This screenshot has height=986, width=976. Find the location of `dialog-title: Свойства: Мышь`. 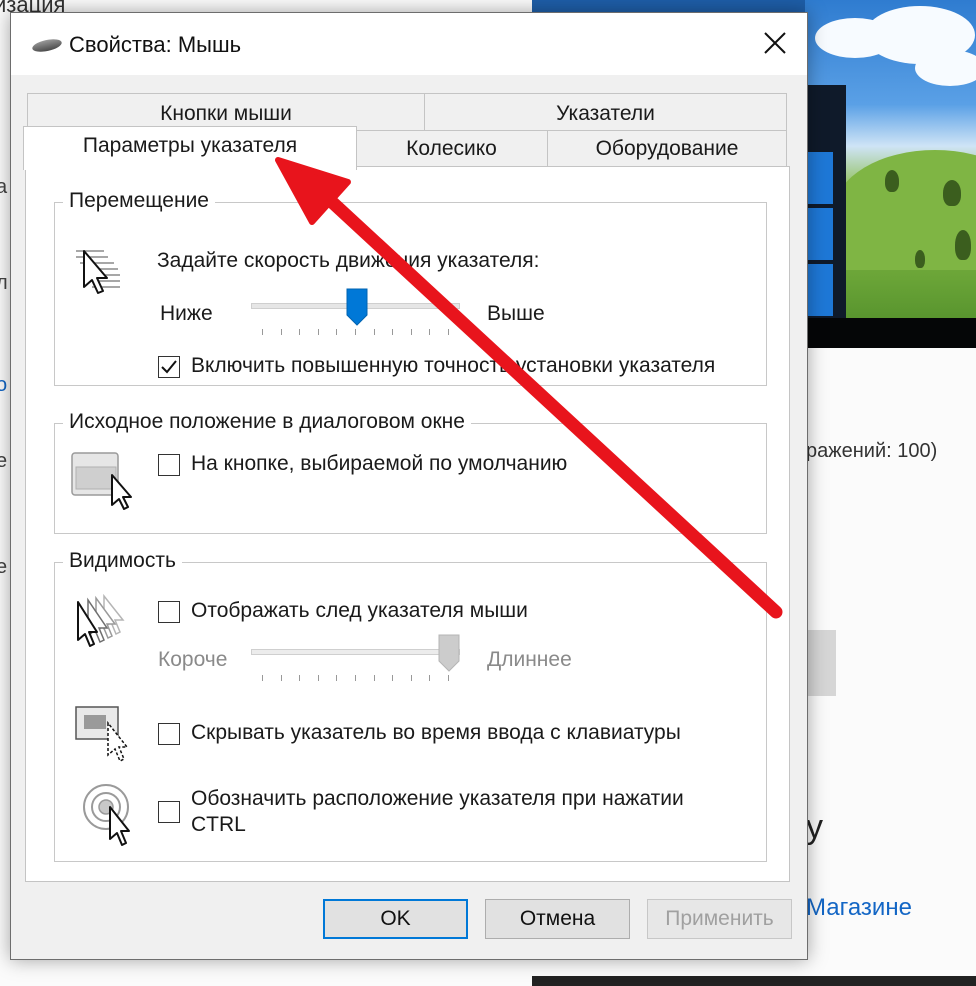

dialog-title: Свойства: Мышь is located at coordinates (155, 44).